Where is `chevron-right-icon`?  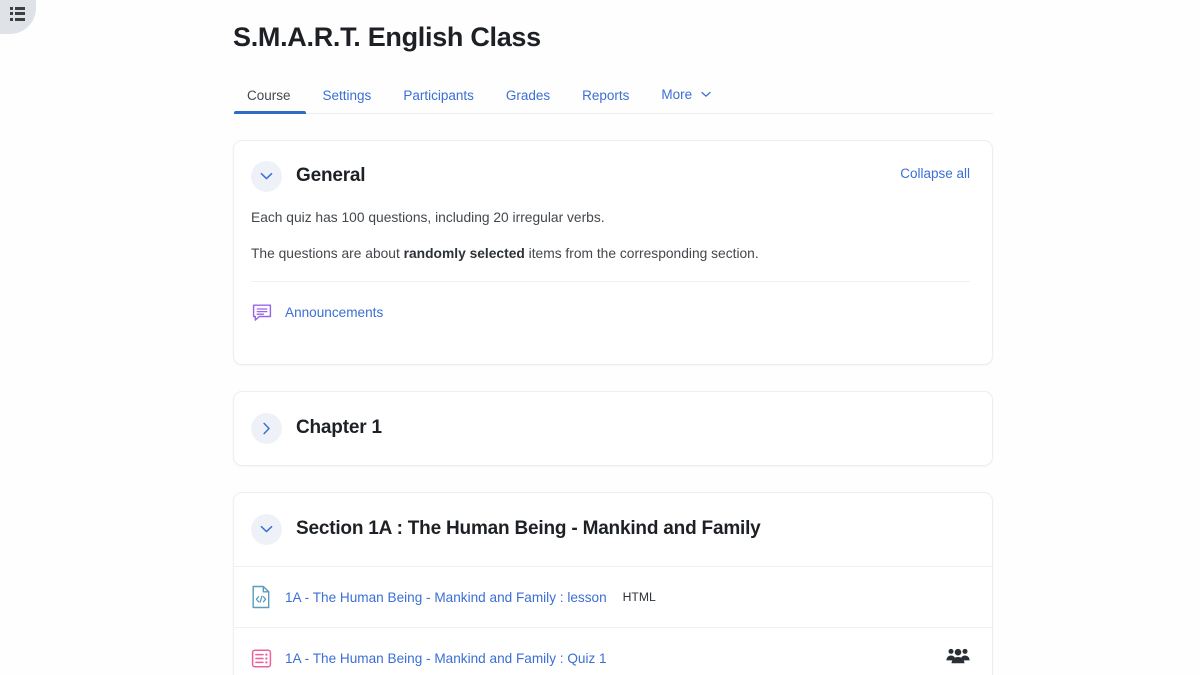
chevron-right-icon is located at coordinates (266, 428).